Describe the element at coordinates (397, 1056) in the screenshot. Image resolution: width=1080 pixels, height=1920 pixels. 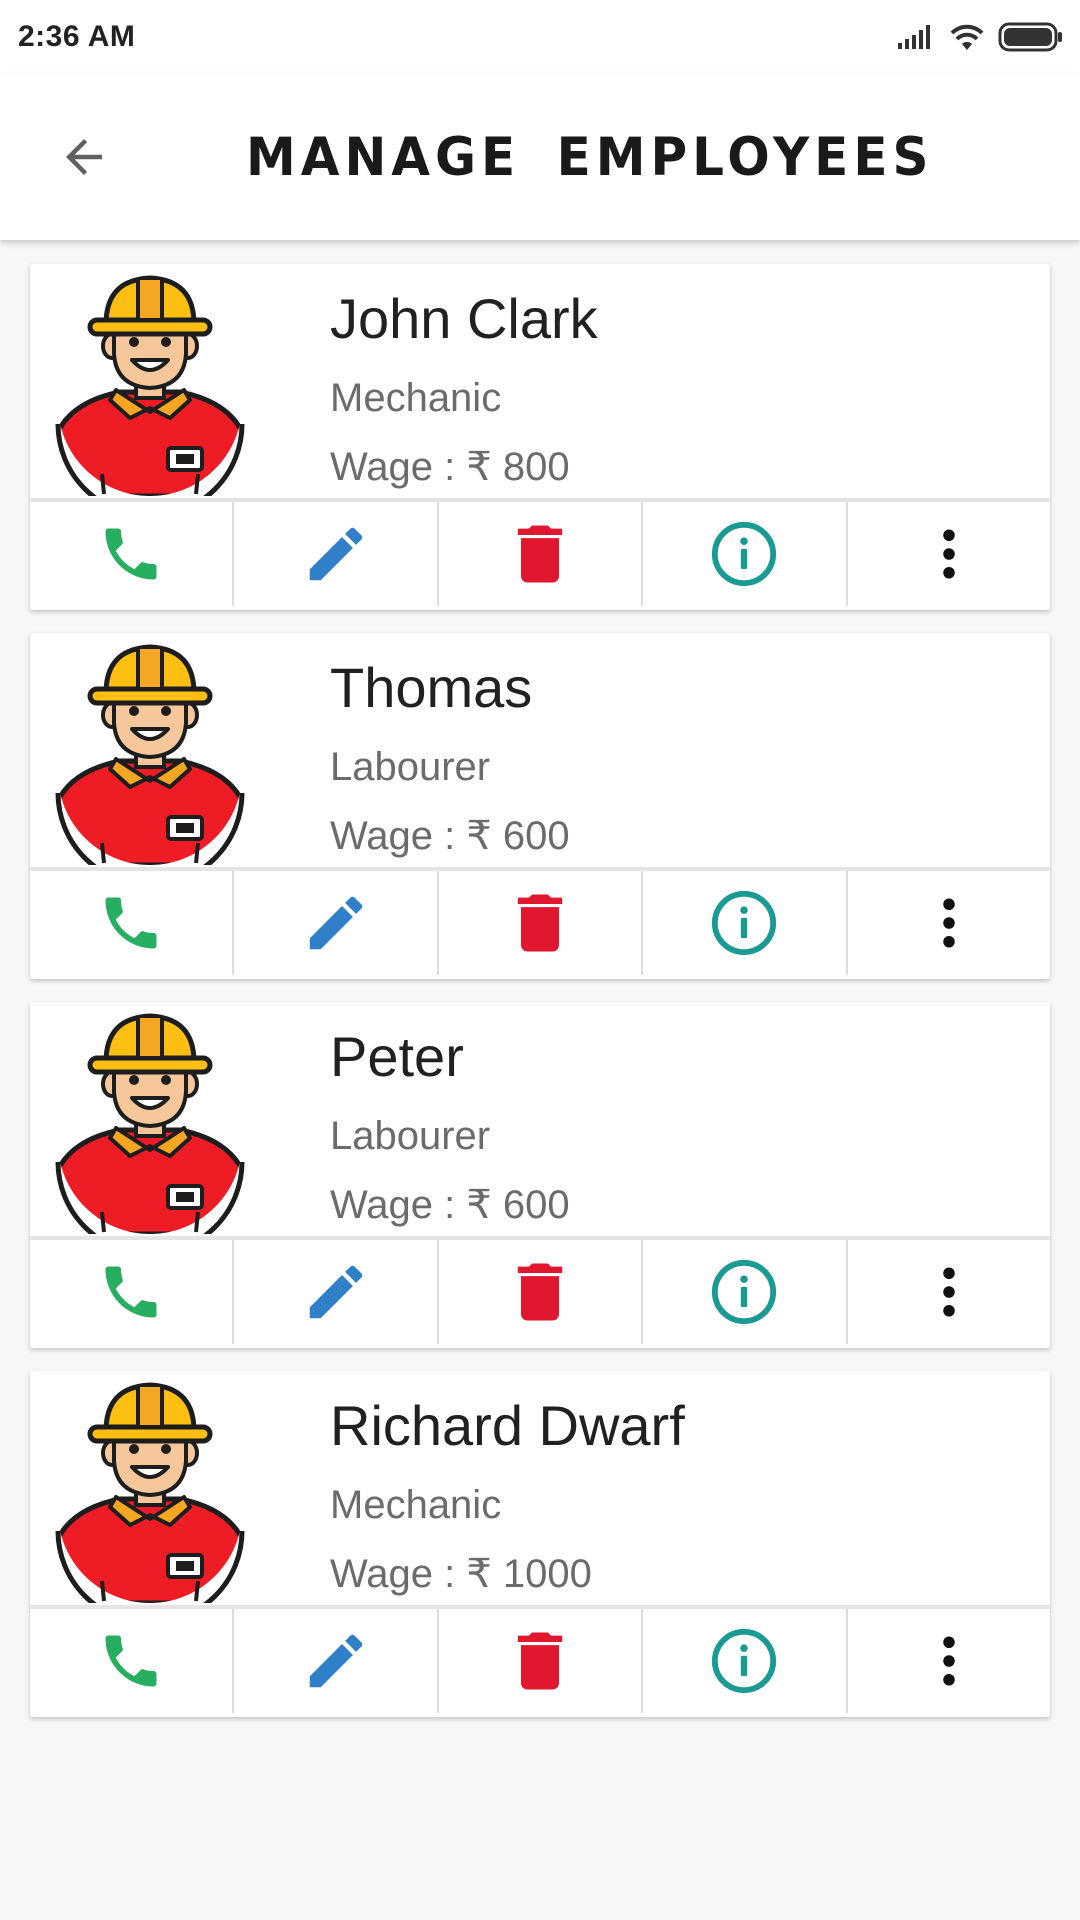
I see `employee-name: Peter` at that location.